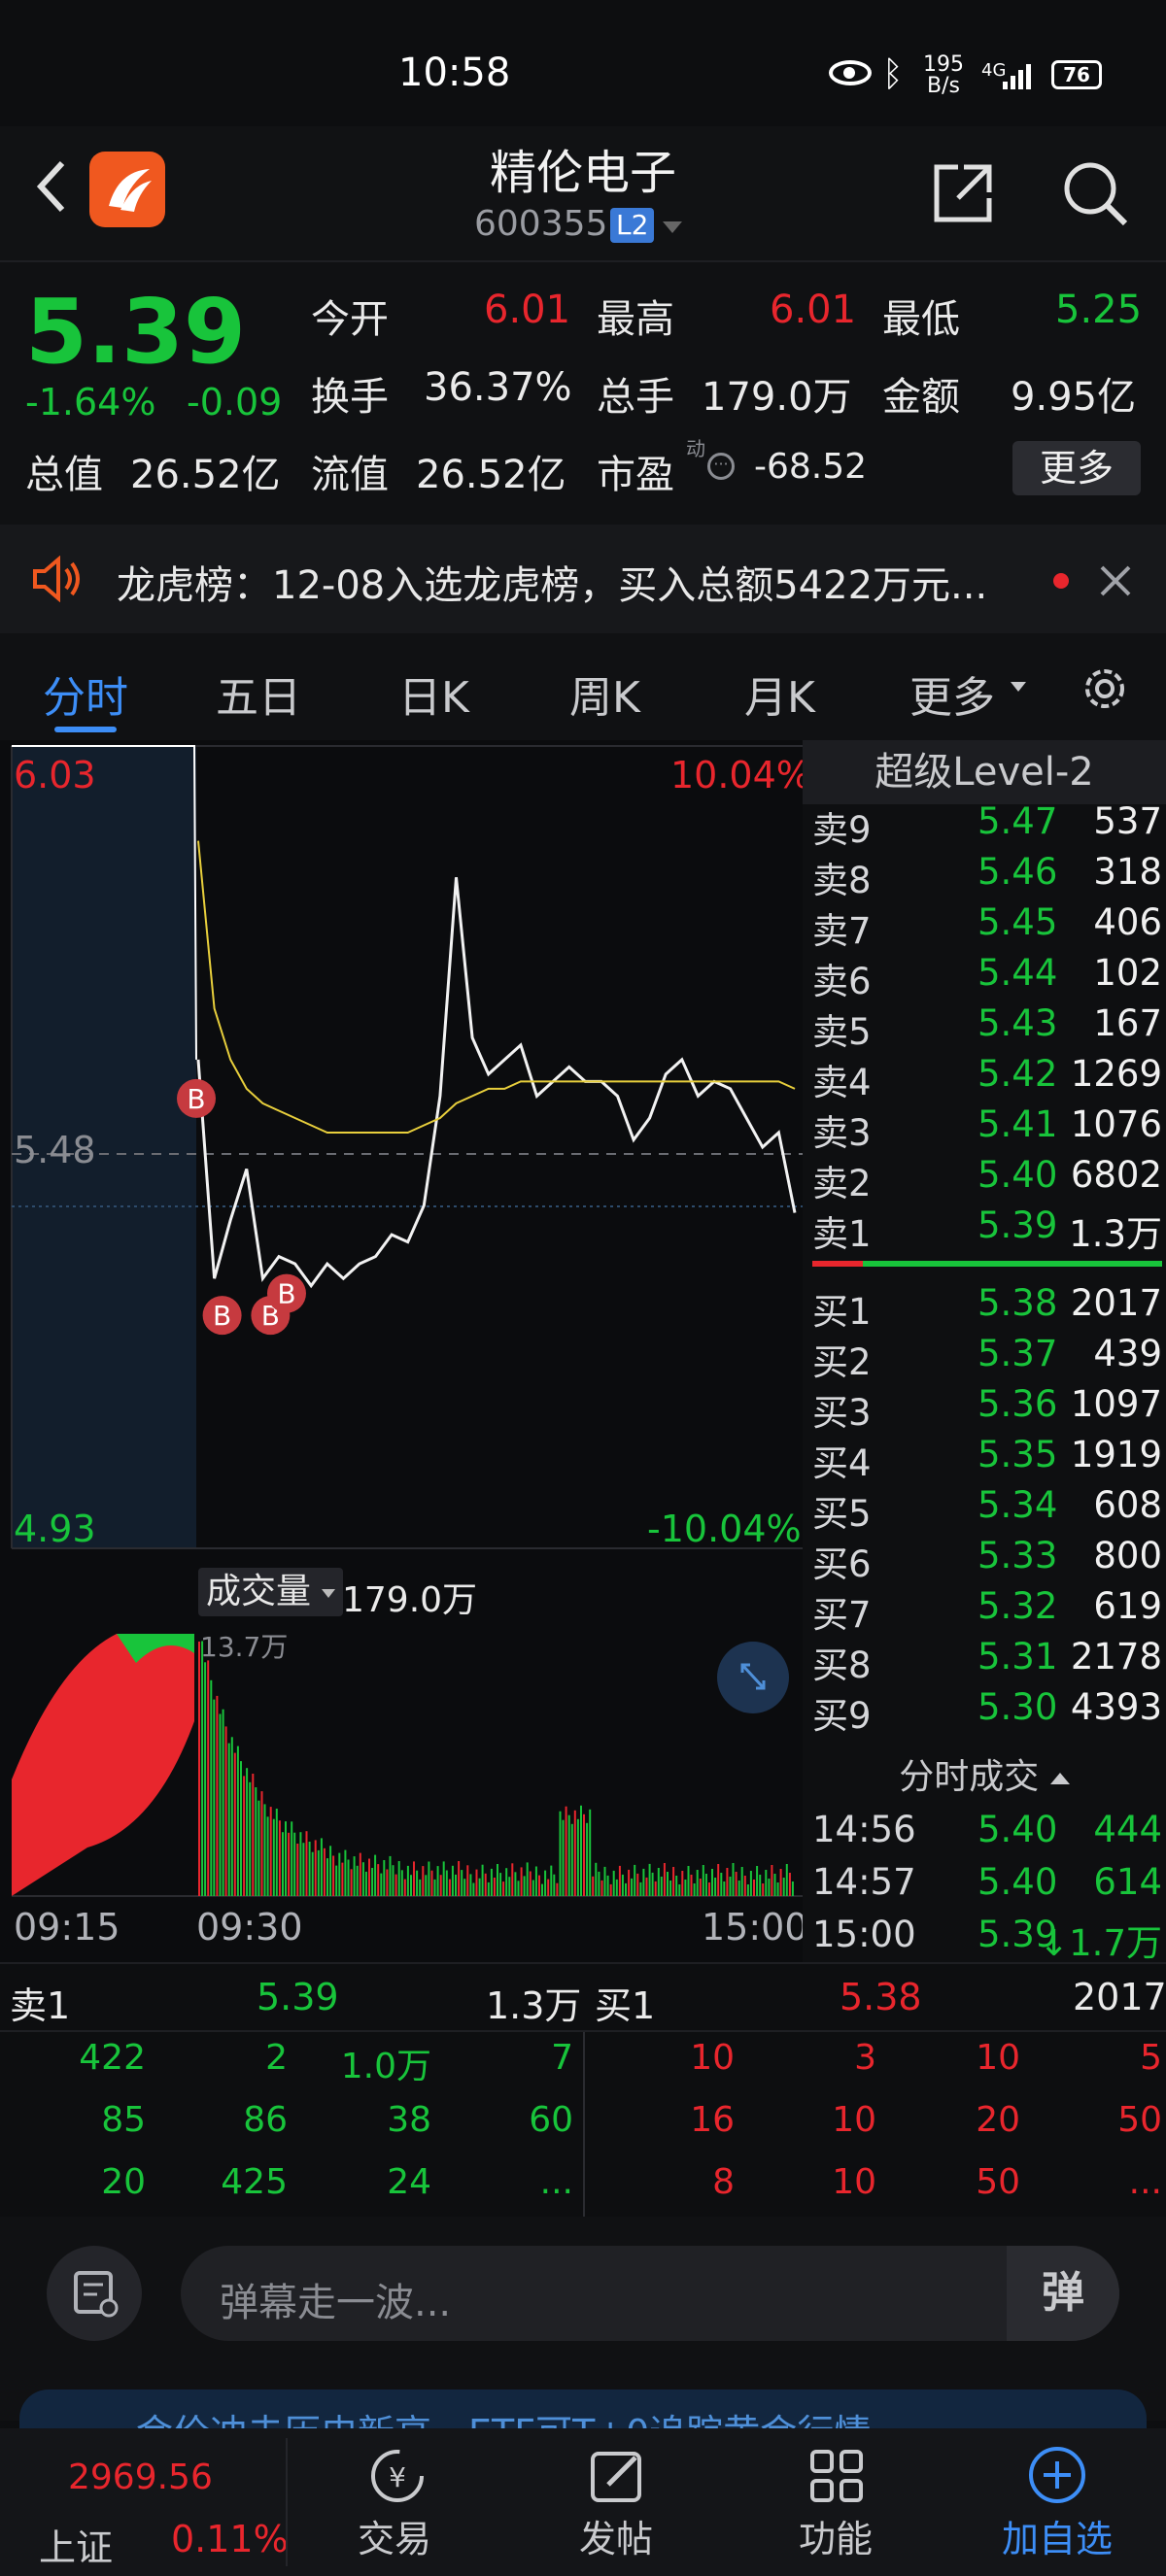 The width and height of the screenshot is (1166, 2576). I want to click on tab-more: 更多, so click(952, 693).